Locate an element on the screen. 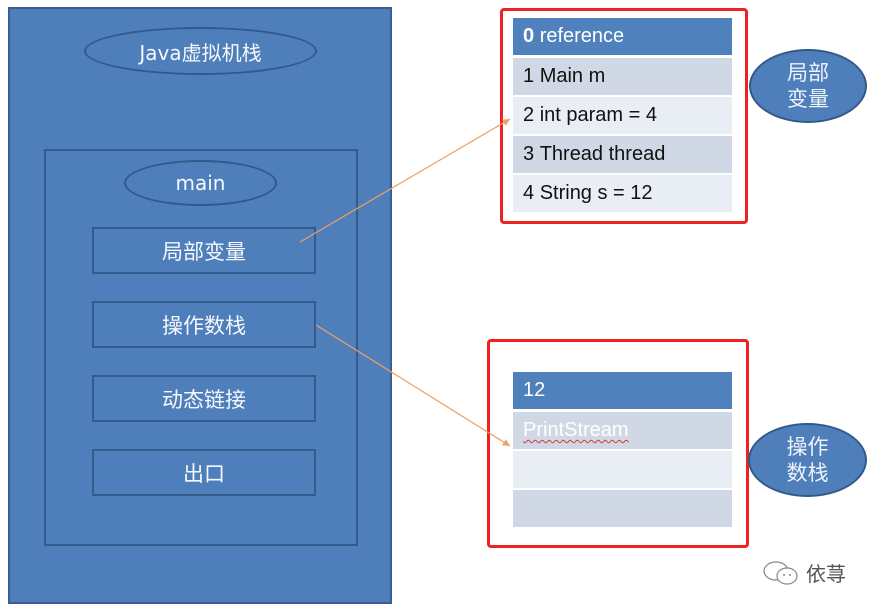 Image resolution: width=872 pixels, height=610 pixels. connector-arrows is located at coordinates (405, 282).